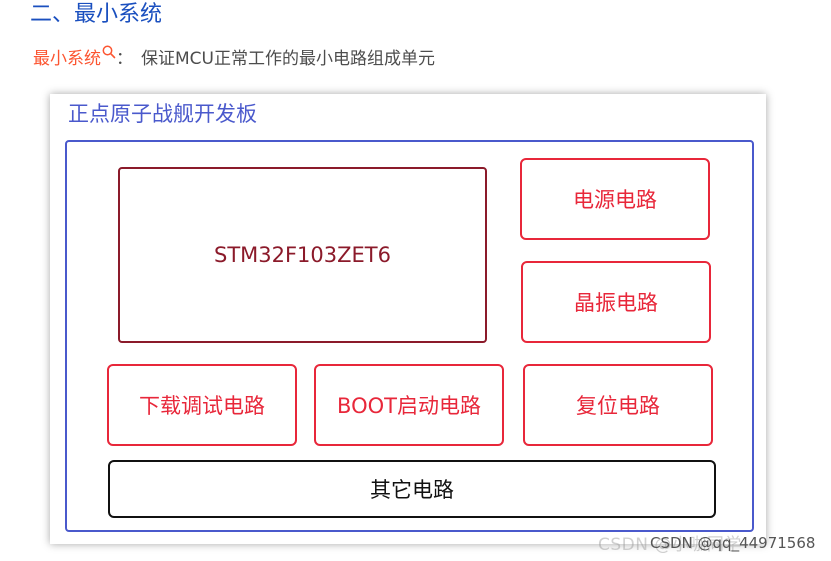  I want to click on intro-text: 保证MCU正常工作的最小电路组成单元, so click(288, 59).